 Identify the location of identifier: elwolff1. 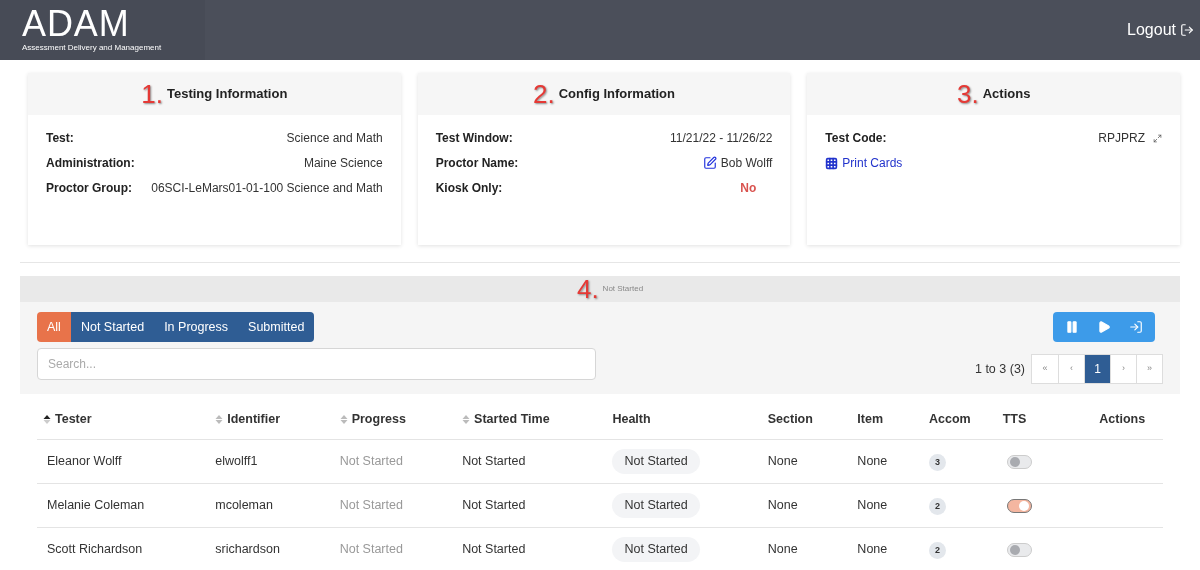
(236, 461).